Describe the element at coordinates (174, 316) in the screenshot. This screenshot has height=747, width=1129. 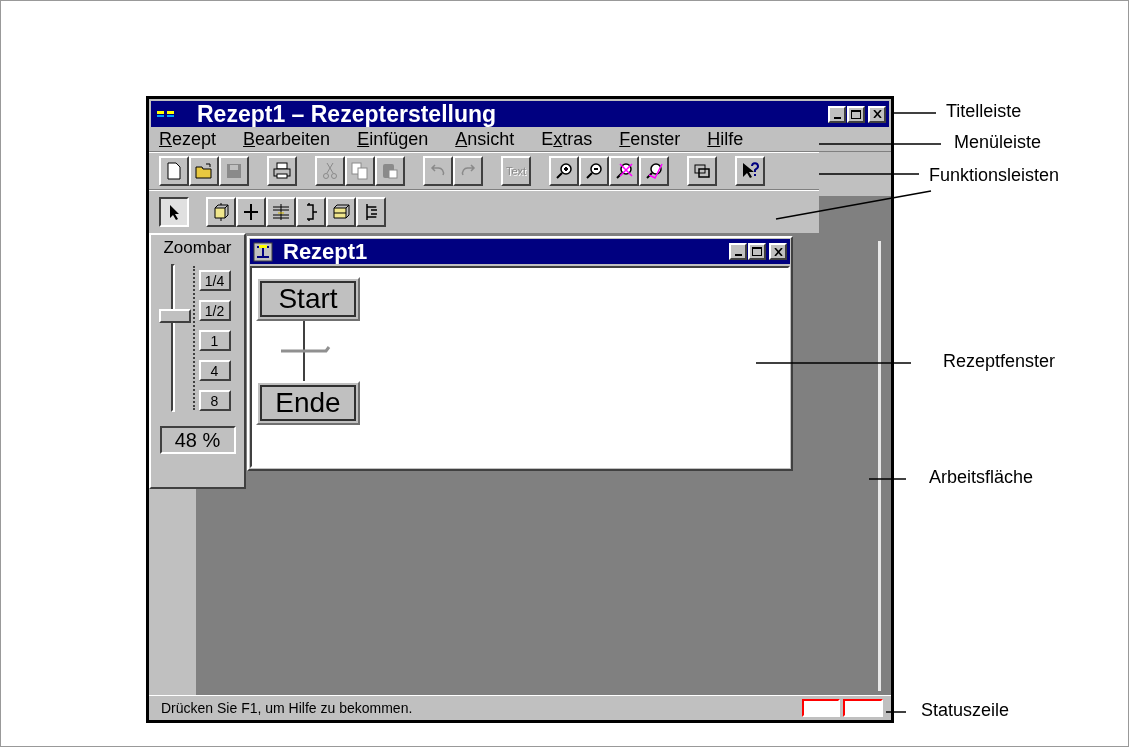
I see `slider-thumb` at that location.